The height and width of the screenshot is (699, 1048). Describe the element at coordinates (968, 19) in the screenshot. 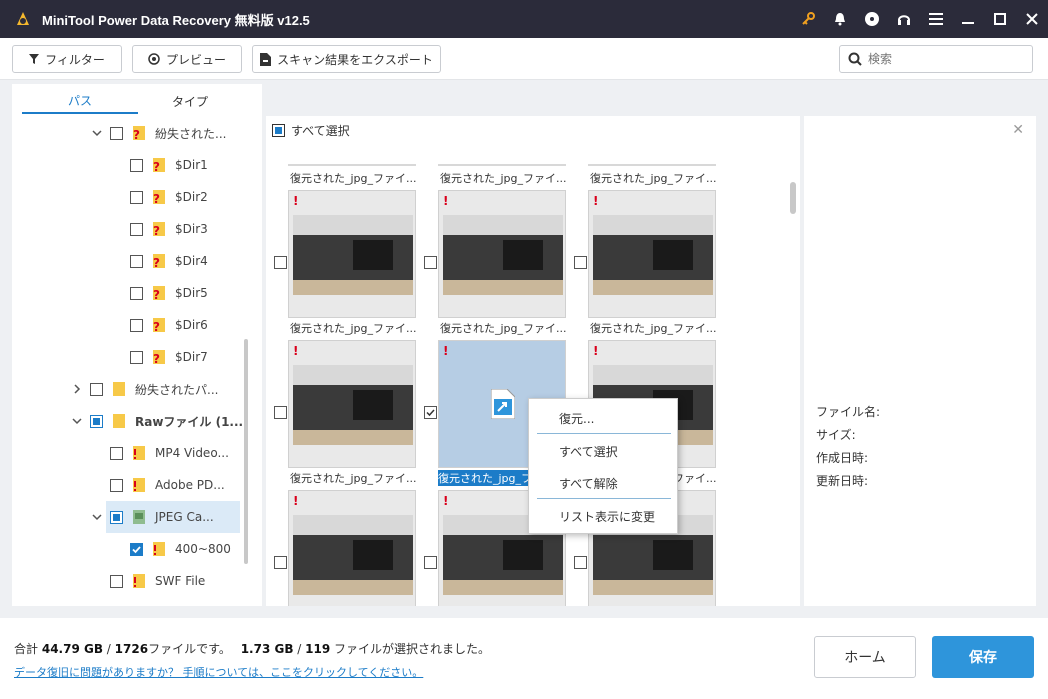

I see `minimize-icon` at that location.